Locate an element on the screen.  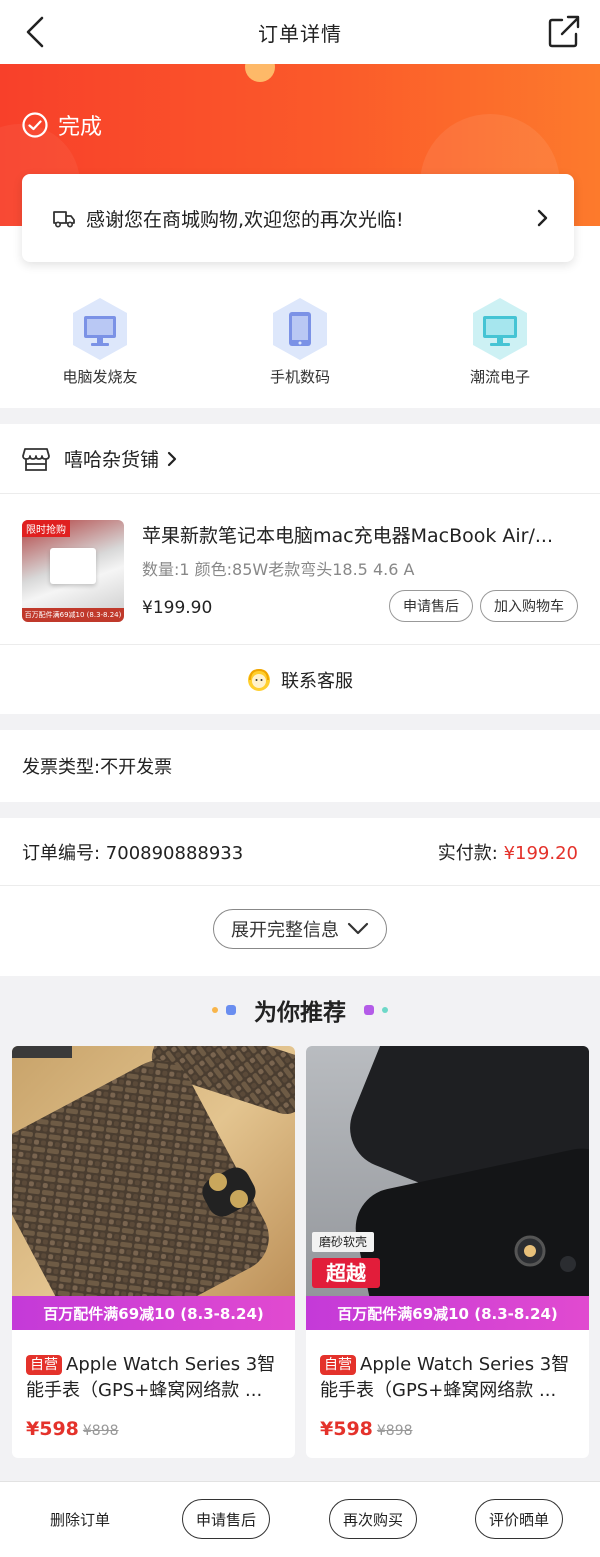
category-label: 手机数码 is located at coordinates (299, 377).